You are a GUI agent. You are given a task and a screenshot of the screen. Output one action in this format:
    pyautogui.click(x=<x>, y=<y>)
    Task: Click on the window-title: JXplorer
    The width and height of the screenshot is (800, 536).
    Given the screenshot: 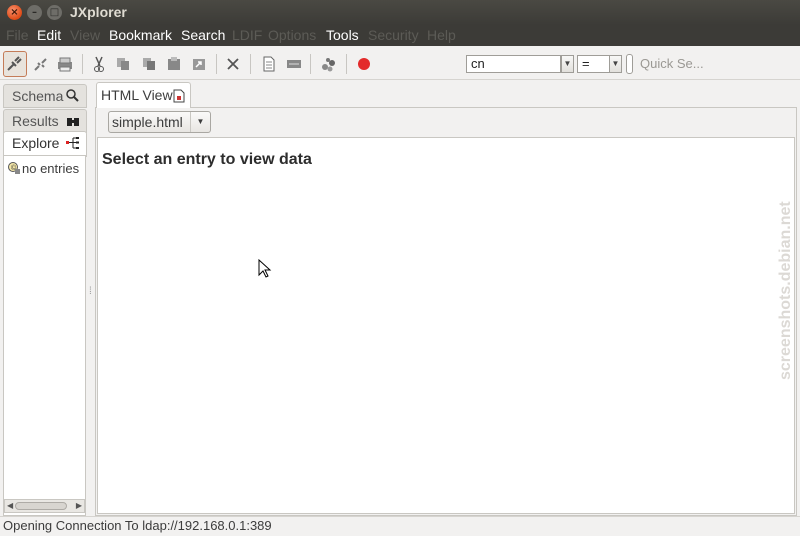 What is the action you would take?
    pyautogui.click(x=98, y=12)
    